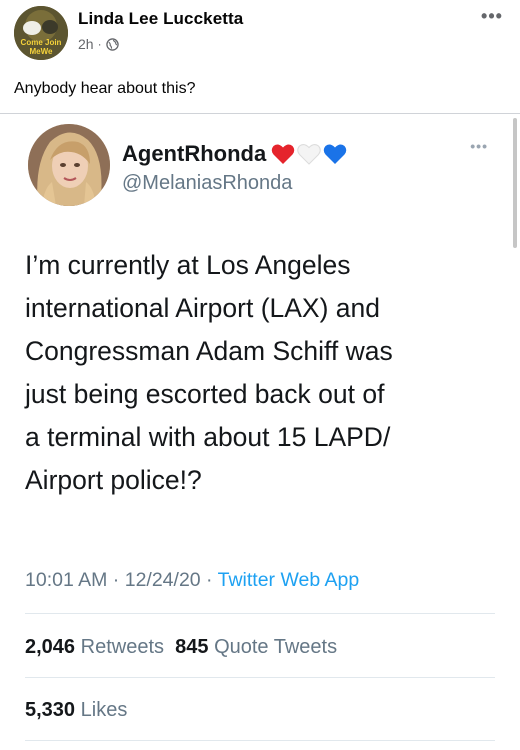 This screenshot has height=750, width=520. Describe the element at coordinates (104, 710) in the screenshot. I see `likes-label: Likes` at that location.